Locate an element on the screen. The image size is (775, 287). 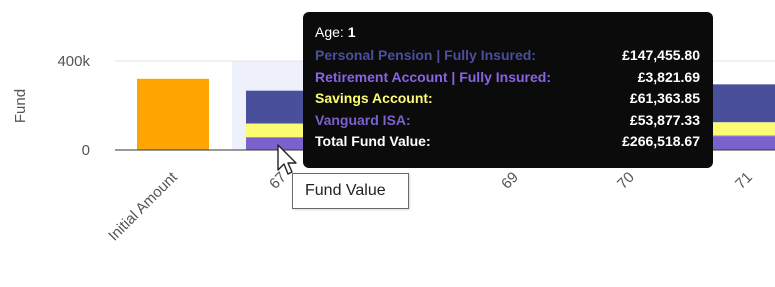
tooltip-row-label: Savings Account: is located at coordinates (374, 98).